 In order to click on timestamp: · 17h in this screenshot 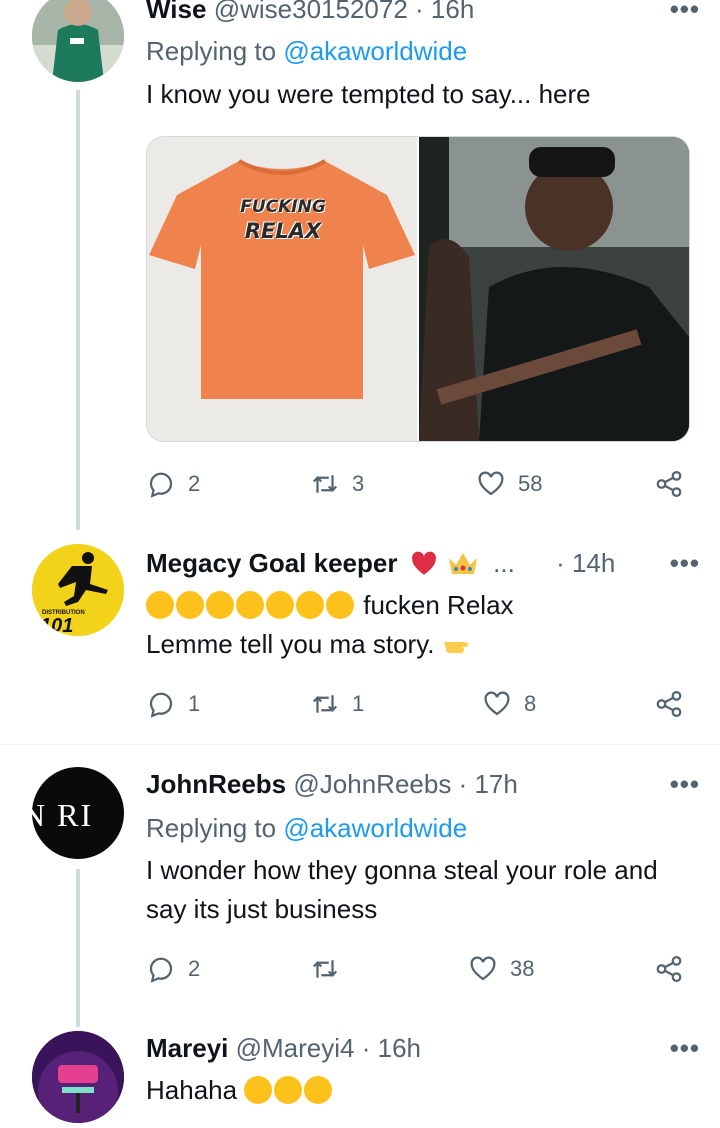, I will do `click(488, 784)`.